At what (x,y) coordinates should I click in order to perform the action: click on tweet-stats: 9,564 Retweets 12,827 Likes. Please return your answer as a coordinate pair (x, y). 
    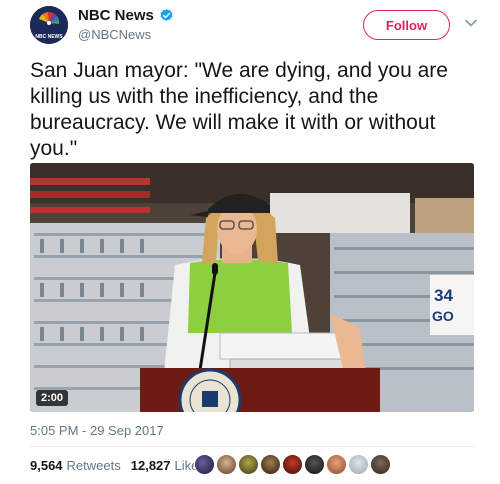
    Looking at the image, I should click on (117, 465).